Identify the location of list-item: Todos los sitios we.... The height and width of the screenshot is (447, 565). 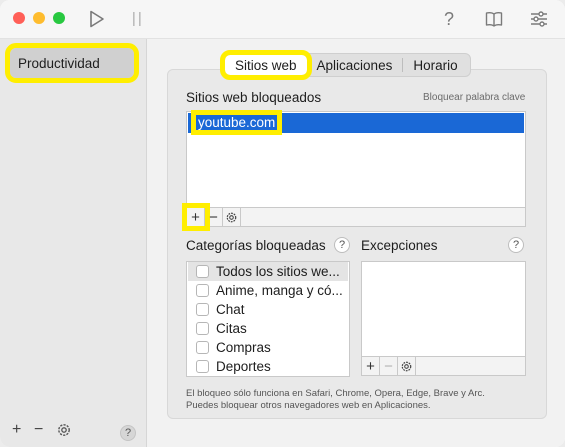
(268, 271).